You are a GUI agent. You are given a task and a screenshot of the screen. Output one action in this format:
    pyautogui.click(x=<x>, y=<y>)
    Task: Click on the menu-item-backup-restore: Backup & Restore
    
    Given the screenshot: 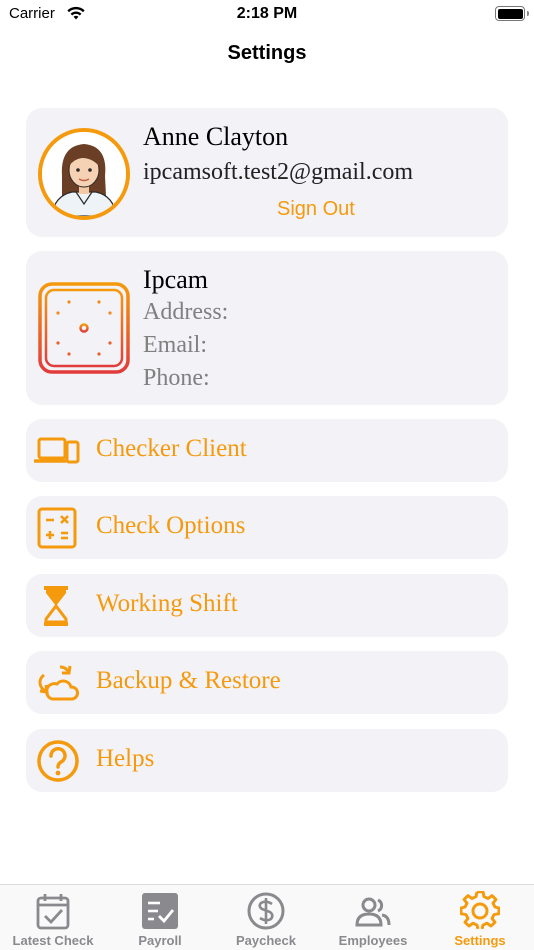 What is the action you would take?
    pyautogui.click(x=267, y=682)
    